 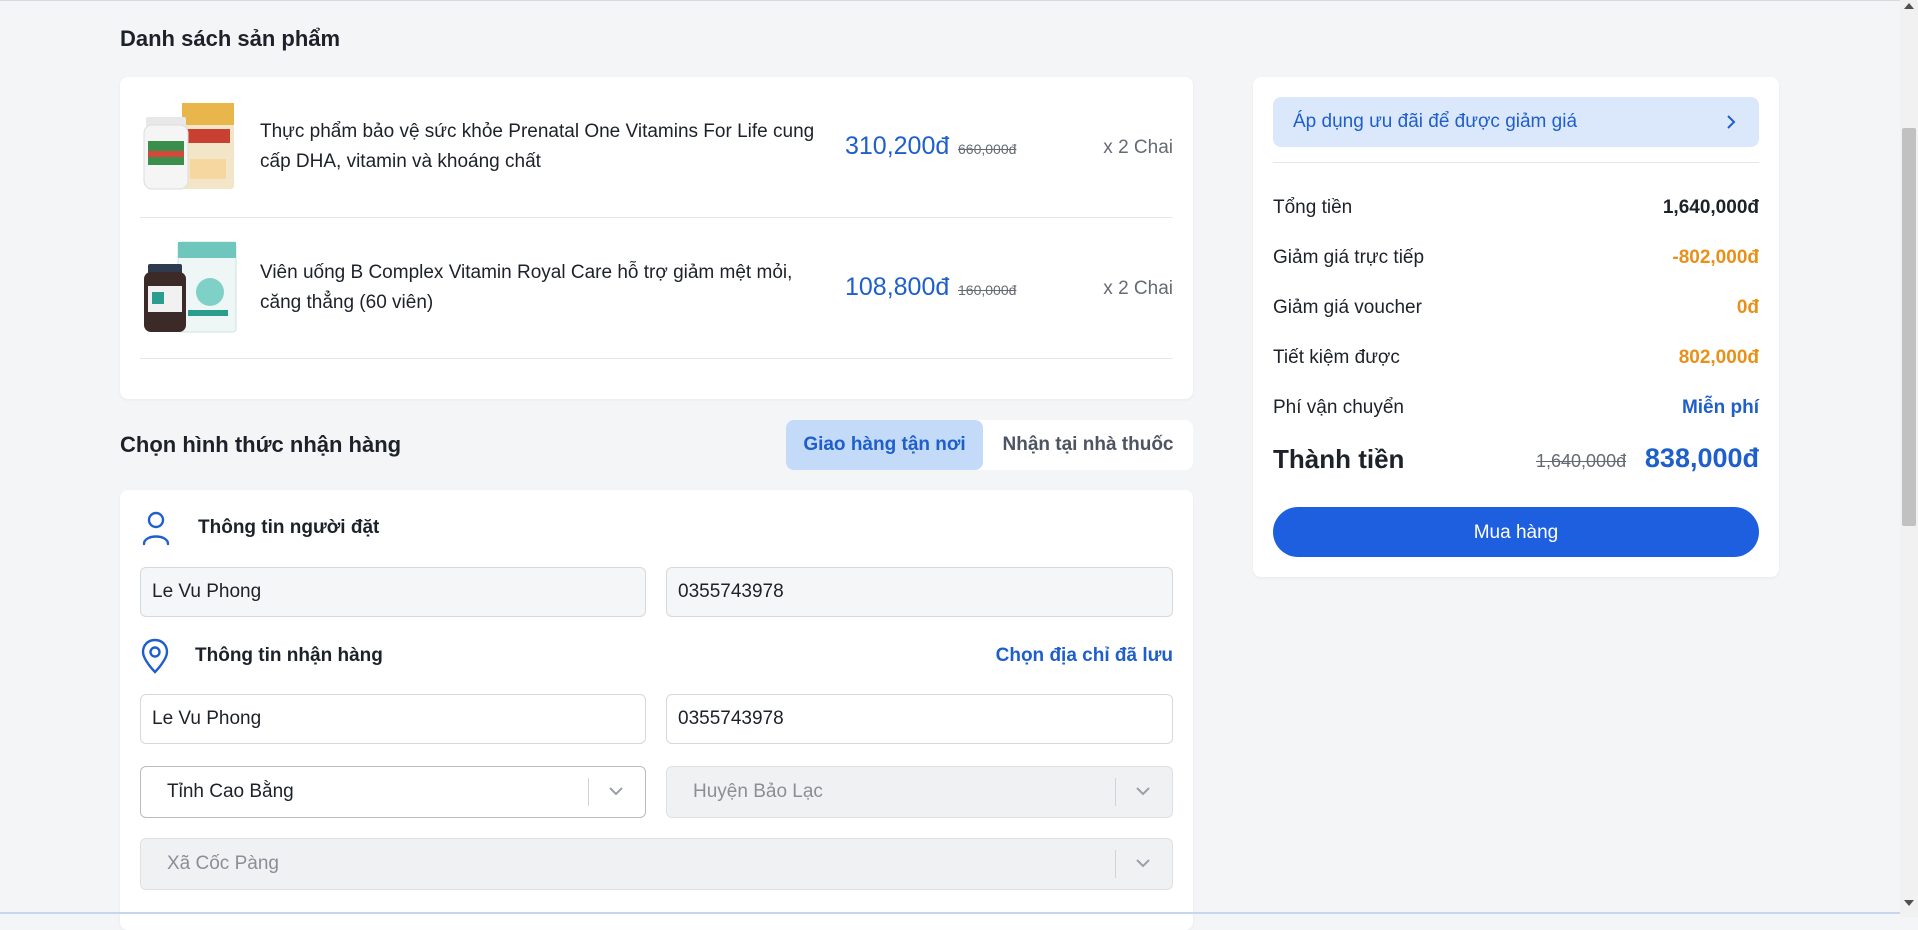 I want to click on province-value: Tỉnh Cao Bằng, so click(x=230, y=791).